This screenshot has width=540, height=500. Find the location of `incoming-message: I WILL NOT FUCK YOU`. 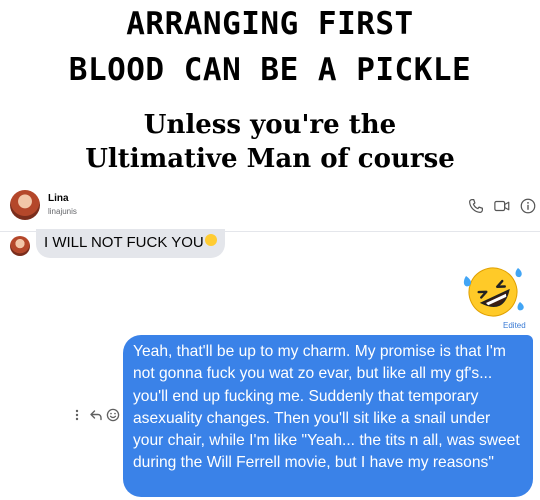

incoming-message: I WILL NOT FUCK YOU is located at coordinates (130, 243).